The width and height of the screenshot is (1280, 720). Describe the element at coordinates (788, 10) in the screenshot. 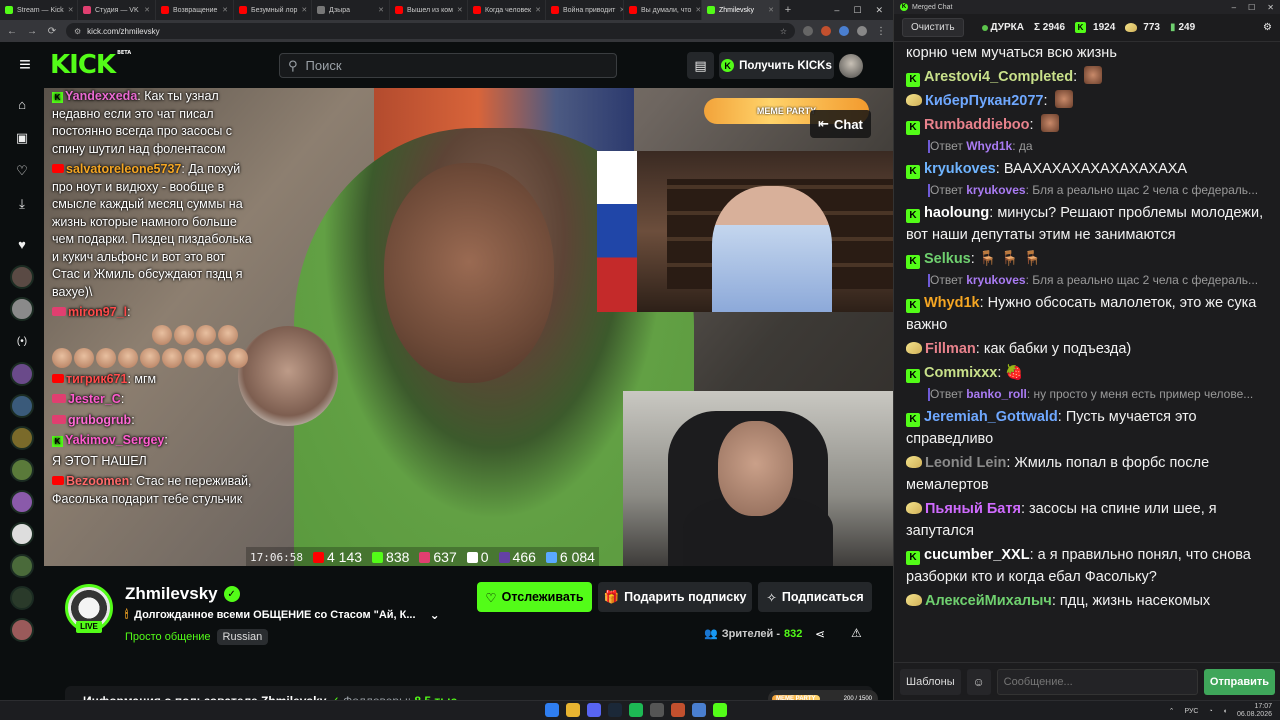

I see `new-tab-icon: +` at that location.